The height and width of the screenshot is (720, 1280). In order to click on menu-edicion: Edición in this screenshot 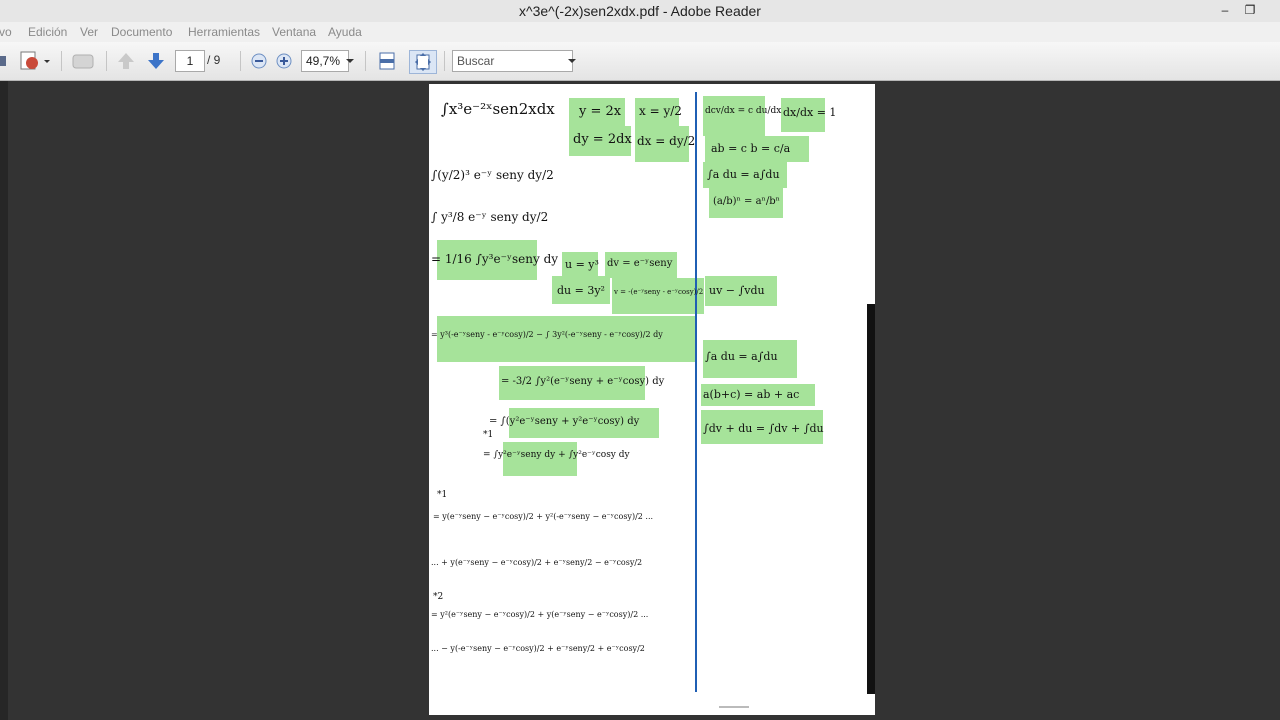, I will do `click(47, 32)`.